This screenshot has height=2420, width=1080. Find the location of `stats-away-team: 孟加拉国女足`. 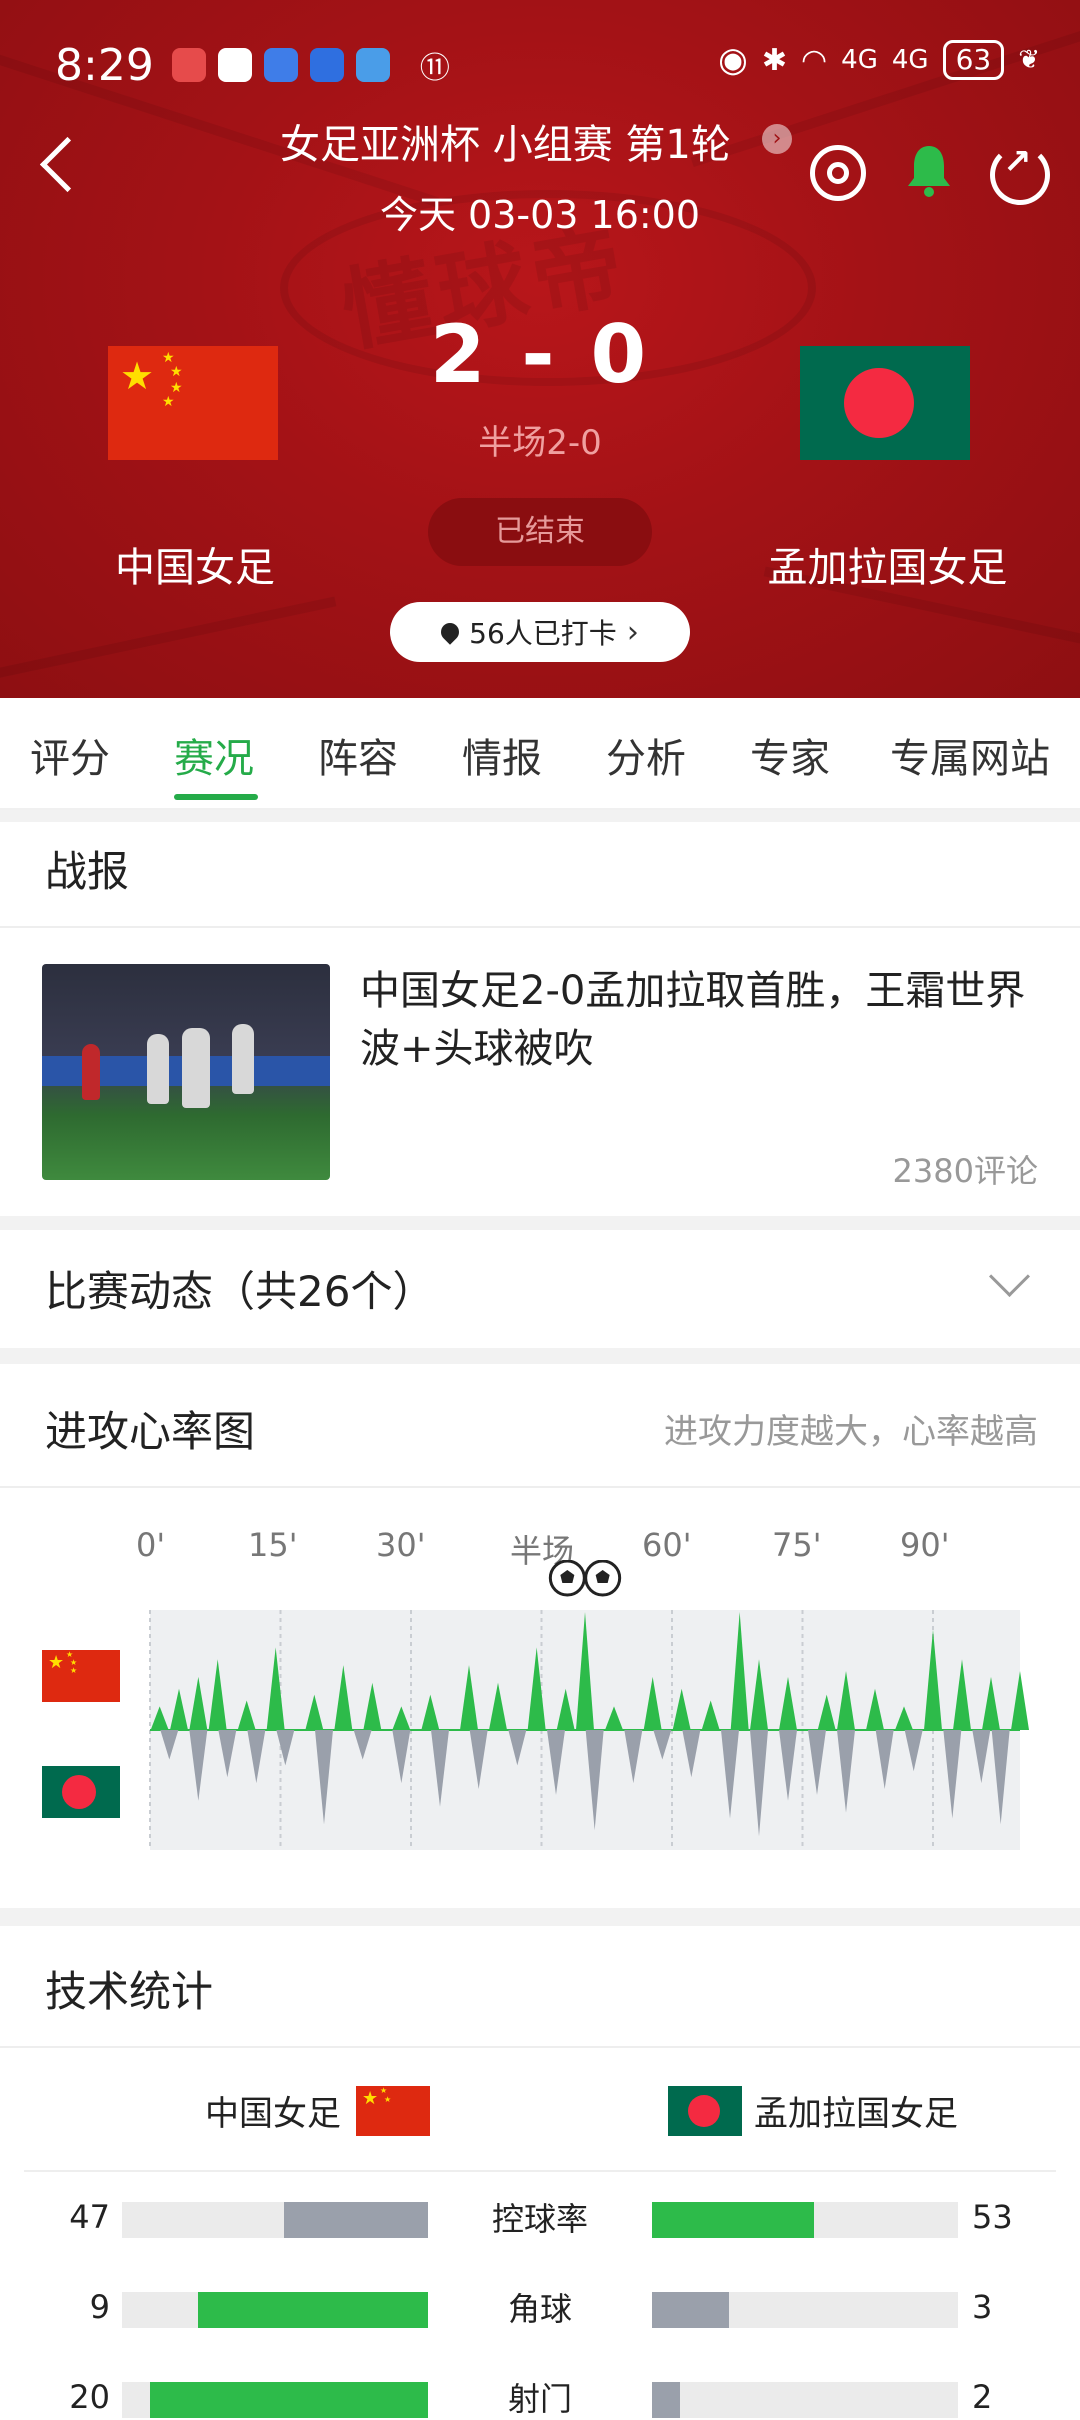

stats-away-team: 孟加拉国女足 is located at coordinates (856, 2114).